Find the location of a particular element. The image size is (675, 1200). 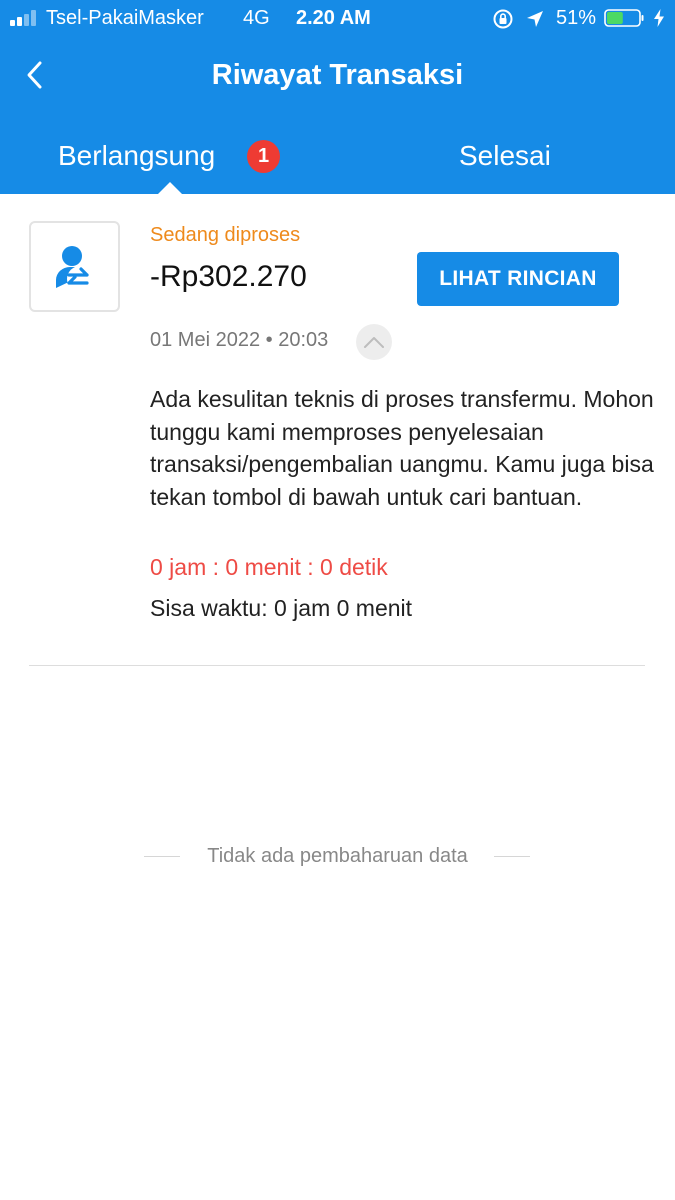

transaction-icon-box is located at coordinates (74, 266).